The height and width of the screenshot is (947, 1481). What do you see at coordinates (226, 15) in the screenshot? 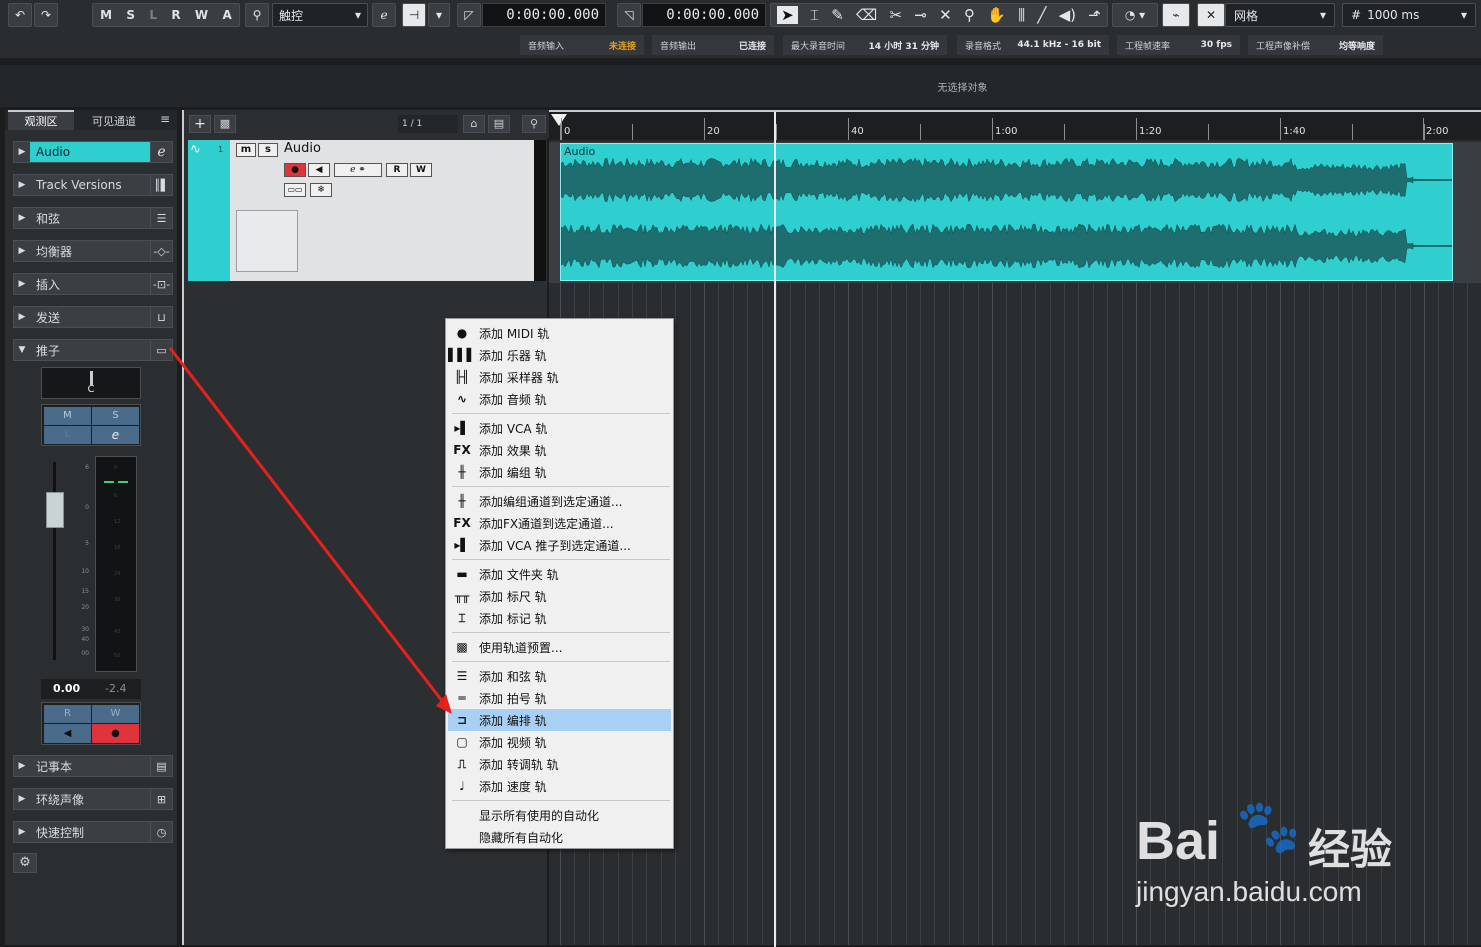
I see `automation-button: A` at bounding box center [226, 15].